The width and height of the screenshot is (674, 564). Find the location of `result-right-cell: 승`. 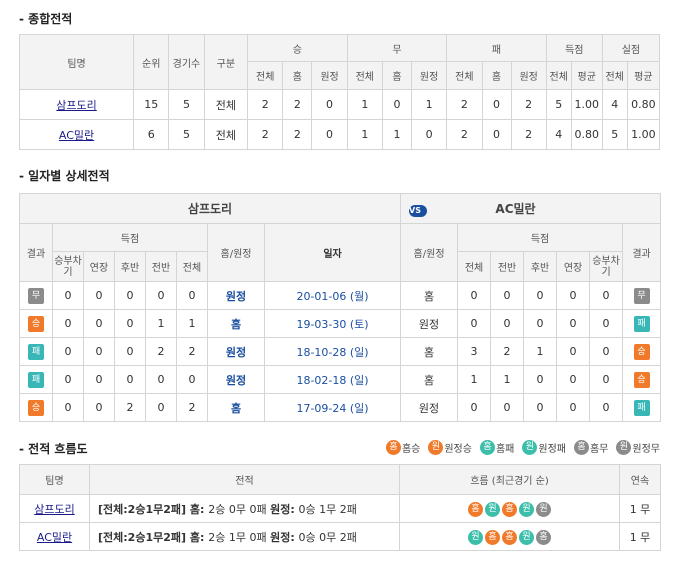

result-right-cell: 승 is located at coordinates (642, 351).